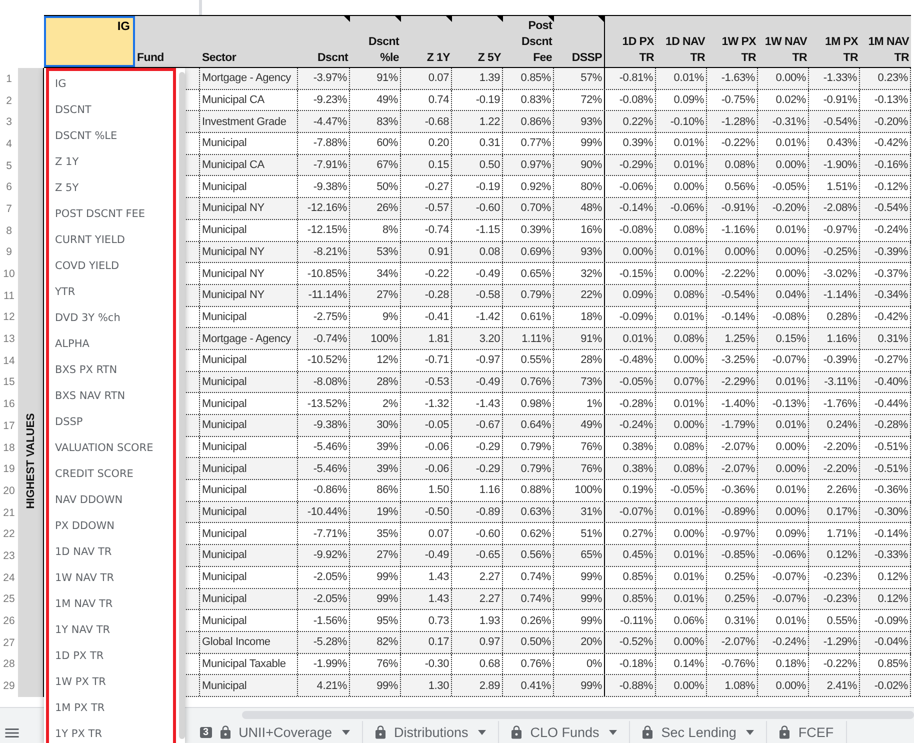  I want to click on table-cell: -0.97%, so click(834, 230).